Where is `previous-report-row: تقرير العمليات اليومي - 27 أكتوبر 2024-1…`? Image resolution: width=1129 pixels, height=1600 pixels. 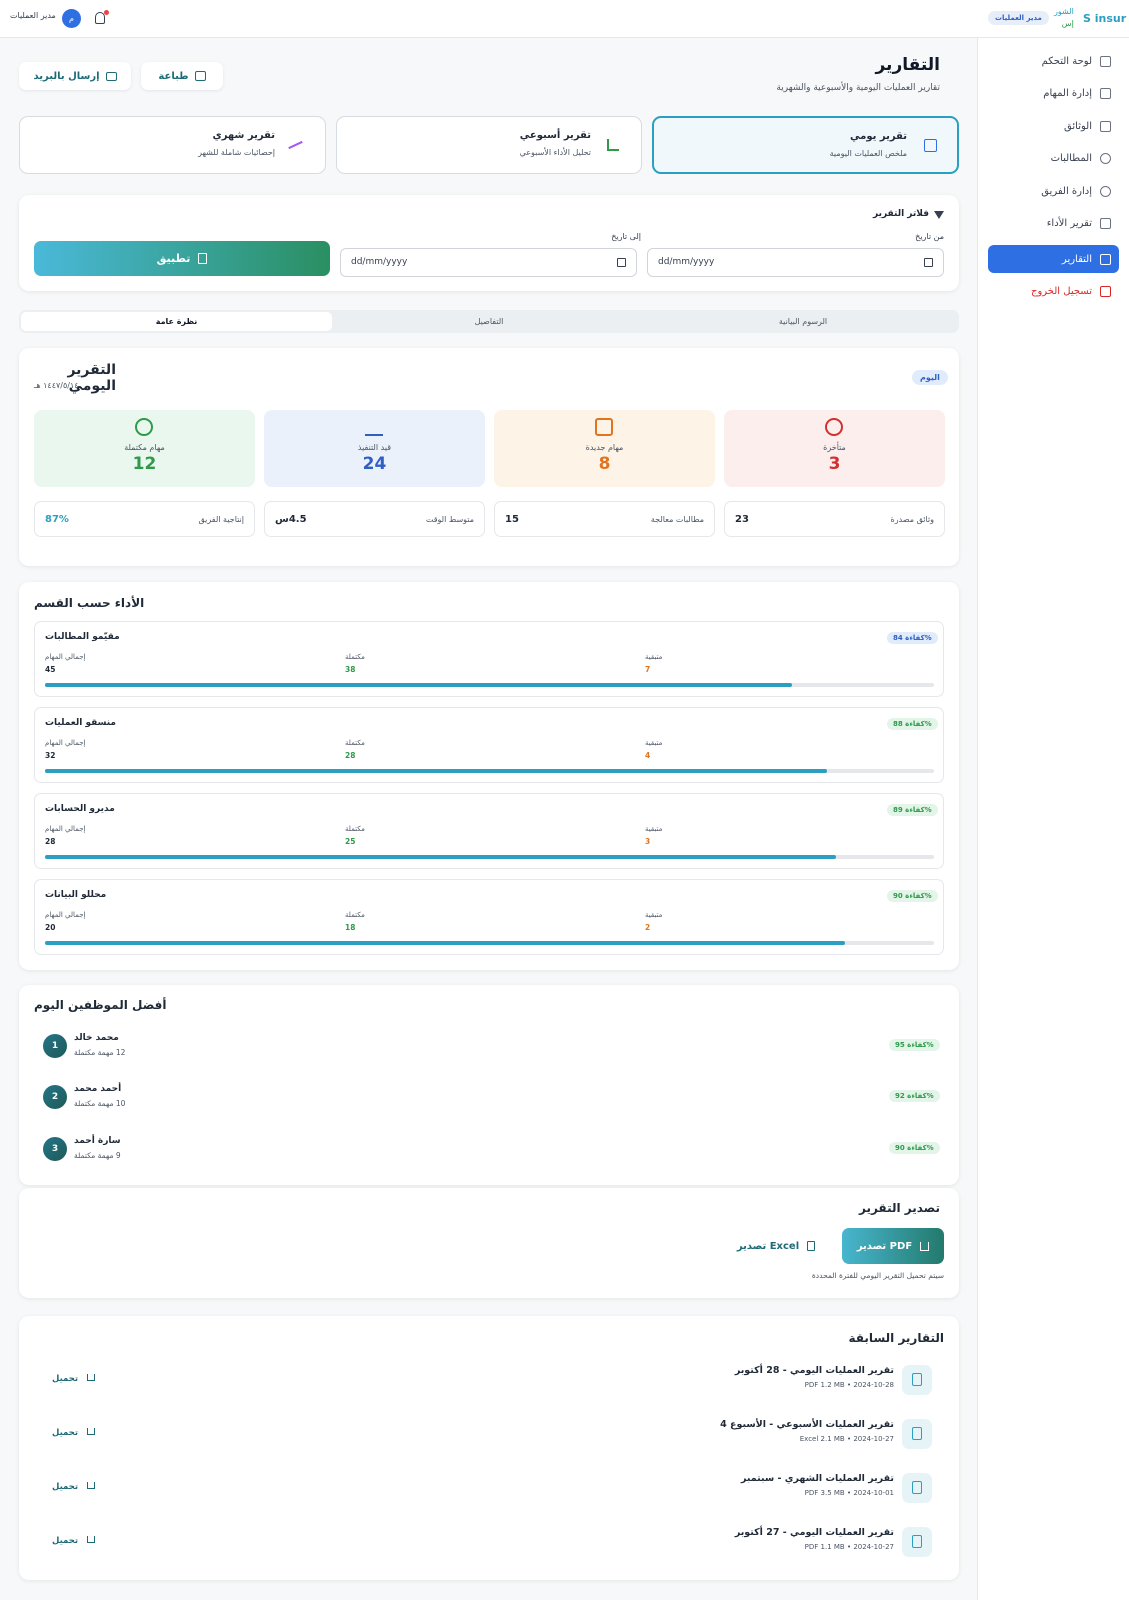 previous-report-row: تقرير العمليات اليومي - 27 أكتوبر 2024-1… is located at coordinates (489, 1542).